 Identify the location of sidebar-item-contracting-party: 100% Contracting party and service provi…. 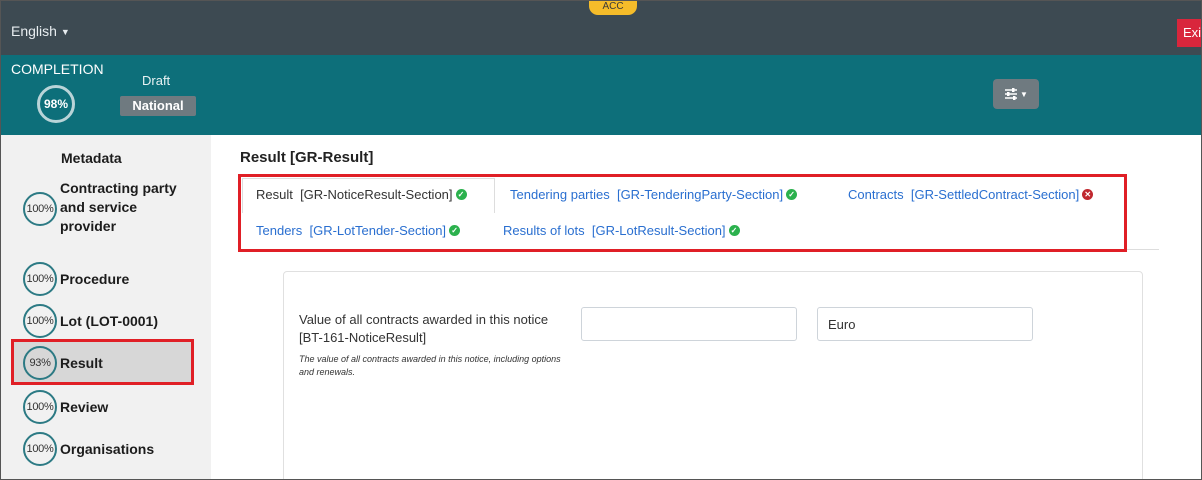
(90, 207).